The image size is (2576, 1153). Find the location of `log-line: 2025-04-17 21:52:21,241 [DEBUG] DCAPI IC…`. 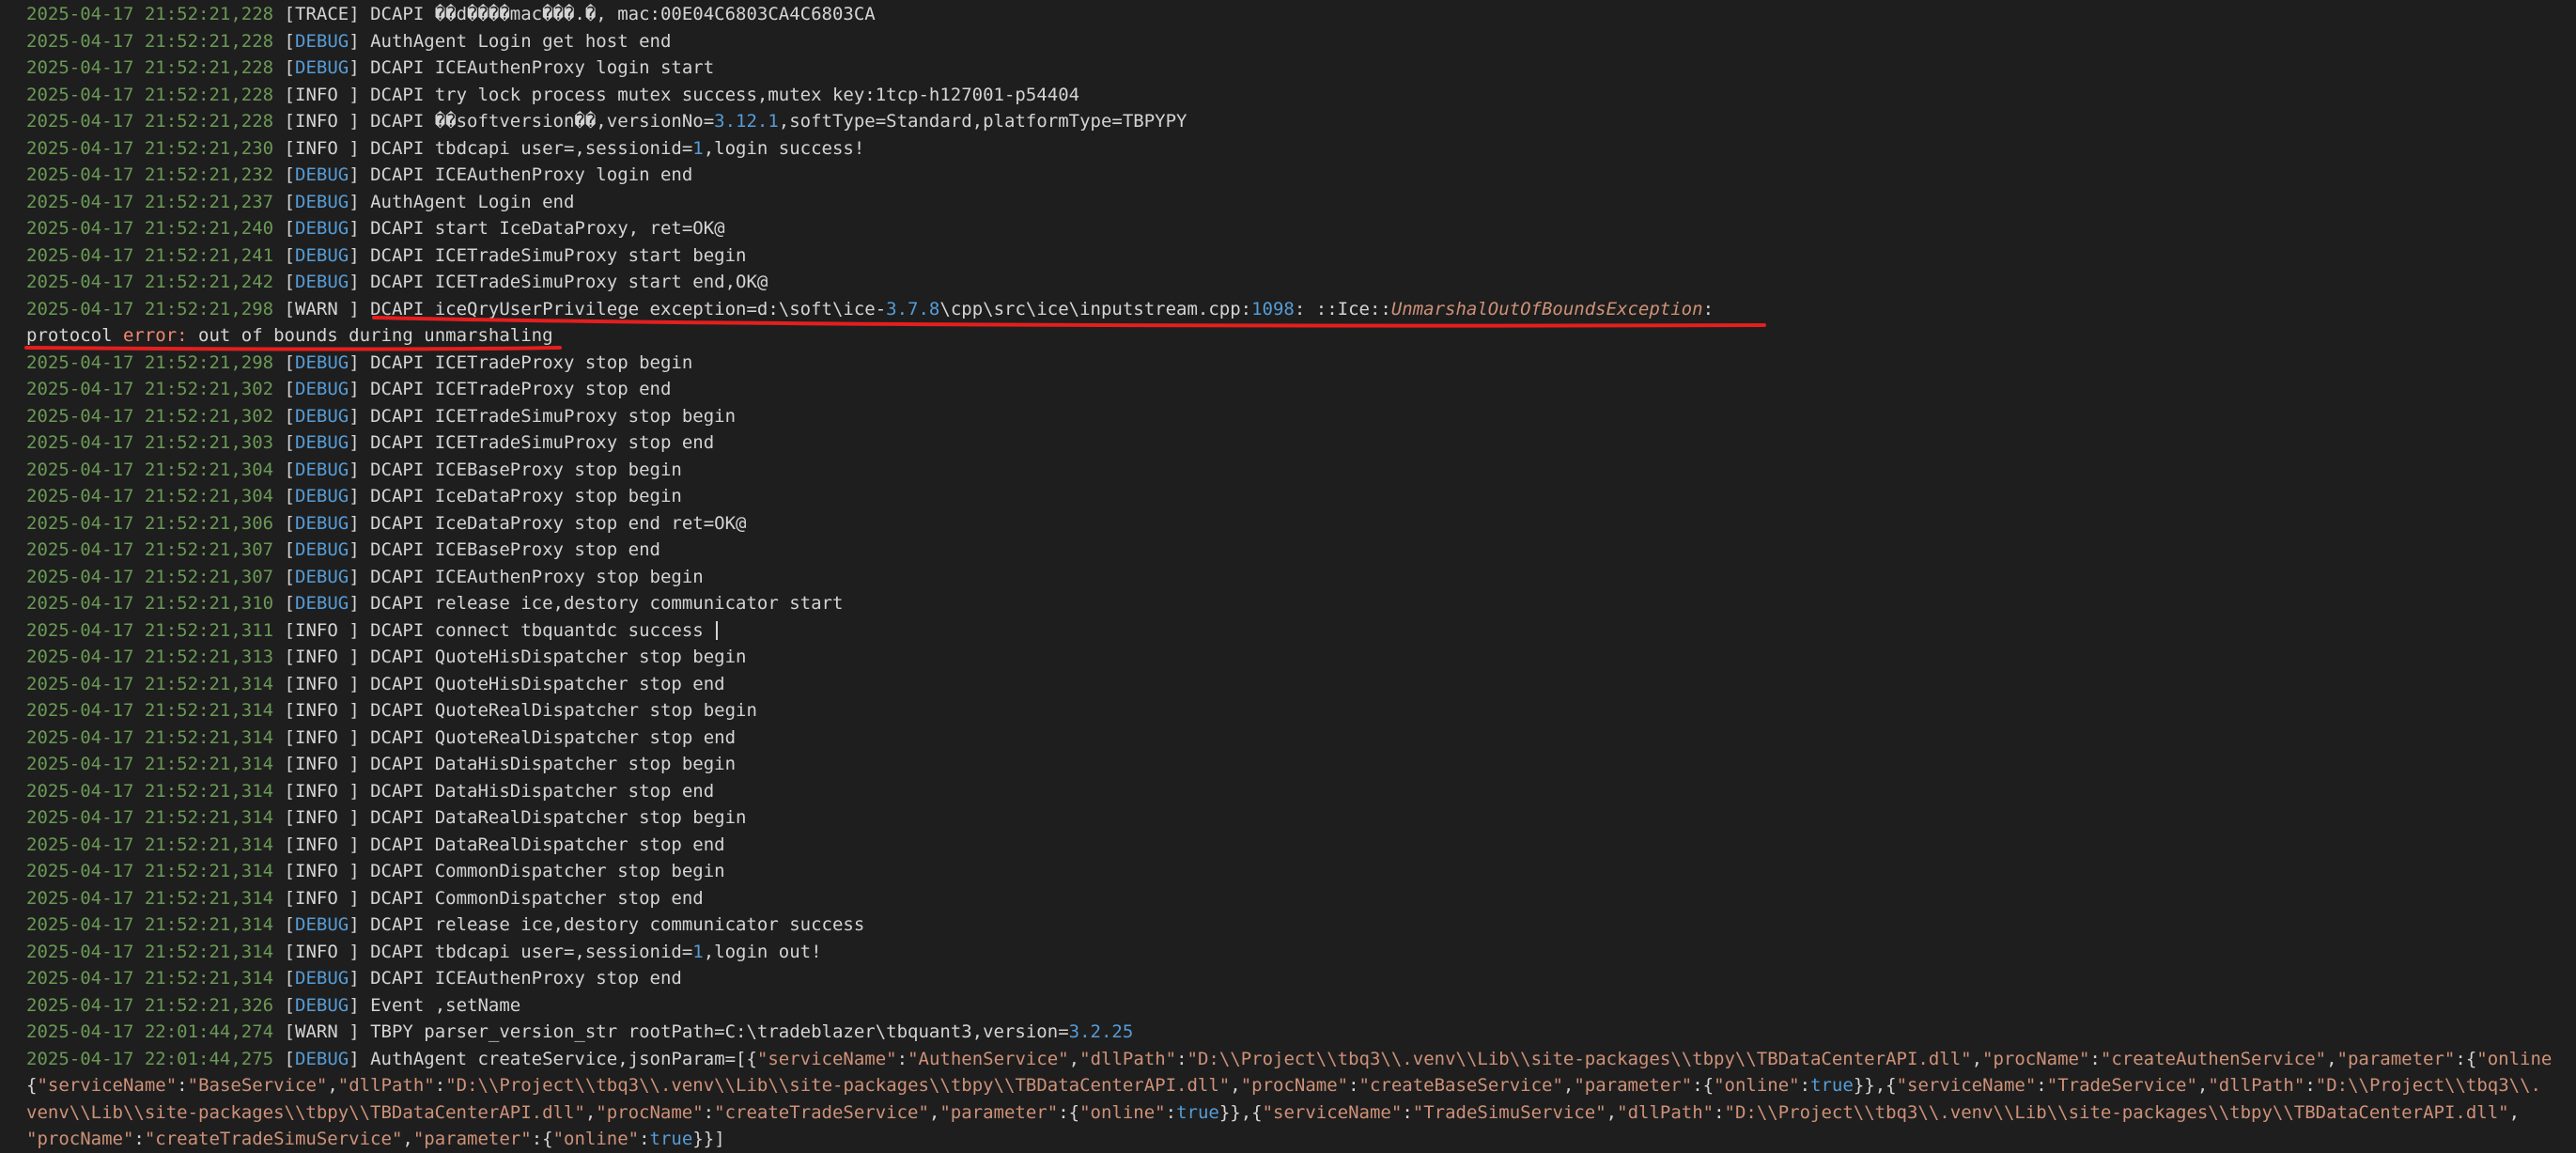

log-line: 2025-04-17 21:52:21,241 [DEBUG] DCAPI IC… is located at coordinates (1301, 256).